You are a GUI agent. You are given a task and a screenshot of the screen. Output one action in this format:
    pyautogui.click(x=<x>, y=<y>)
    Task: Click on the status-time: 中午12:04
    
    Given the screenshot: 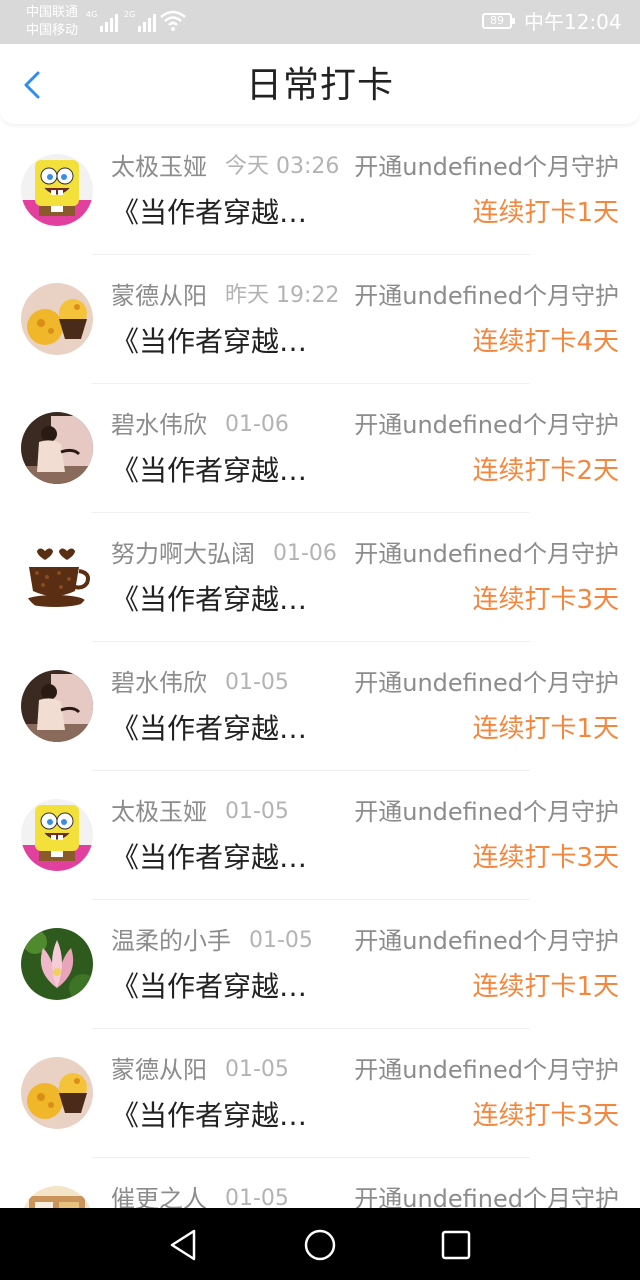 What is the action you would take?
    pyautogui.click(x=573, y=22)
    